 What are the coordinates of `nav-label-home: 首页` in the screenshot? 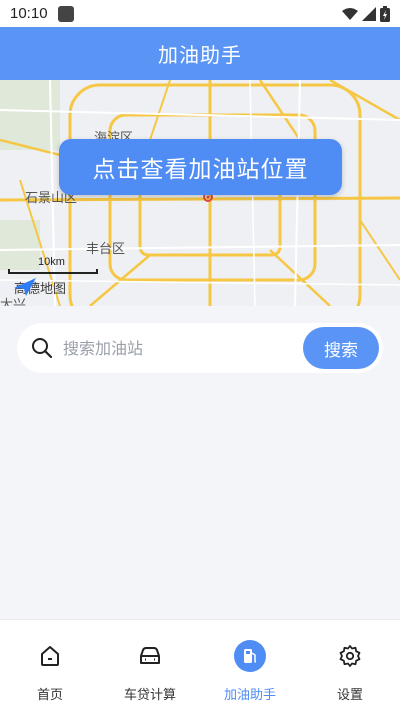 It's located at (49, 695).